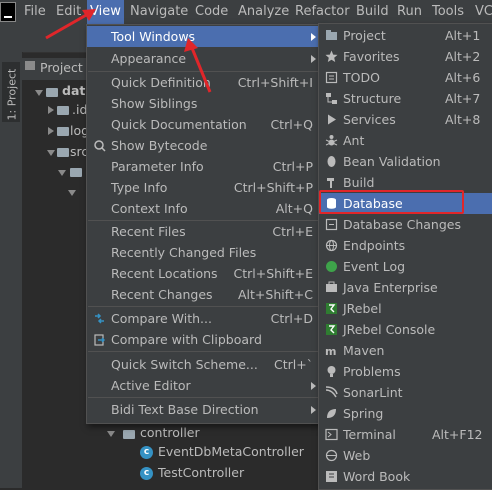 The height and width of the screenshot is (490, 492). I want to click on menu-item-shortcut: Alt+Q, so click(294, 208).